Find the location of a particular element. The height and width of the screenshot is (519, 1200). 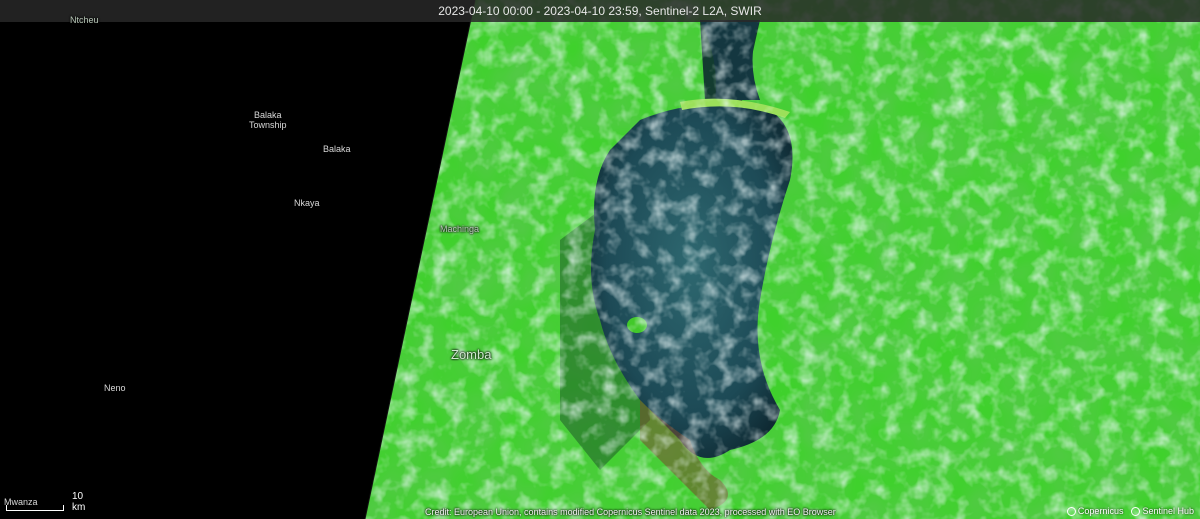

scale-bar-line is located at coordinates (35, 508).